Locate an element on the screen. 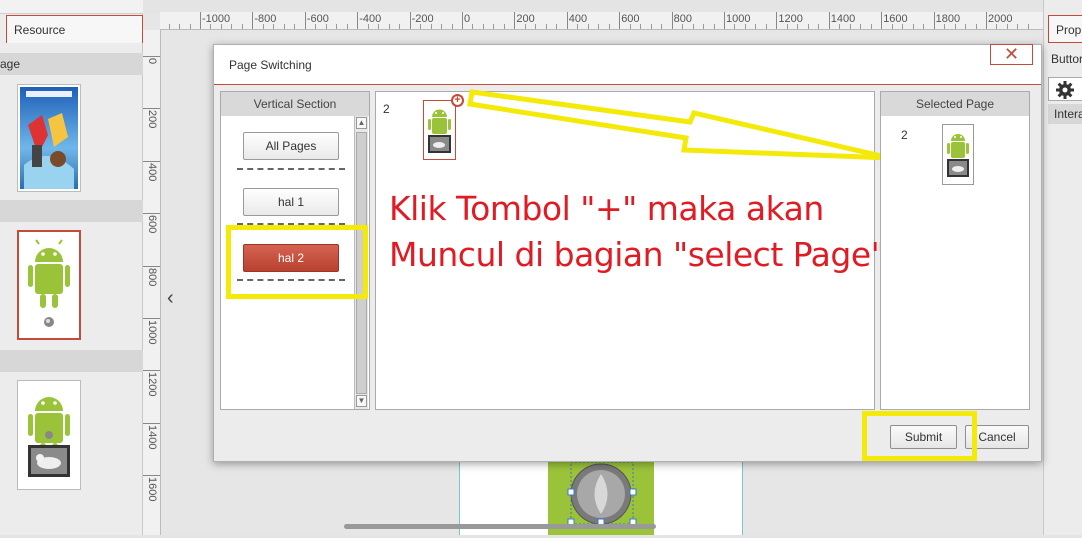 This screenshot has height=538, width=1082. tab-resource: Resource is located at coordinates (74, 29).